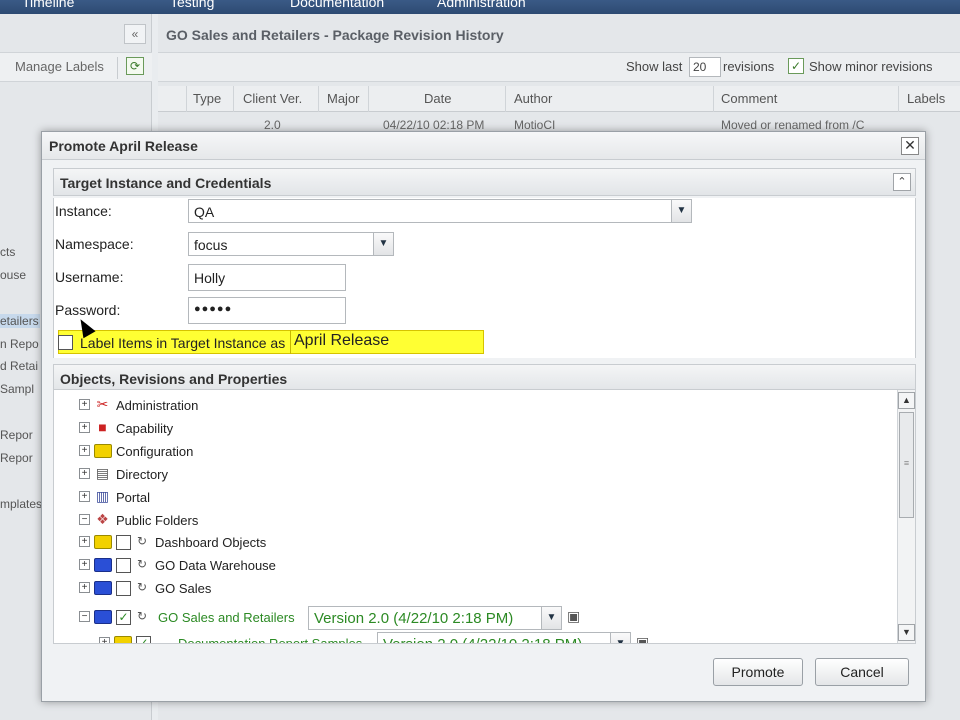  What do you see at coordinates (102, 519) in the screenshot?
I see `public-folders-icon: ❖` at bounding box center [102, 519].